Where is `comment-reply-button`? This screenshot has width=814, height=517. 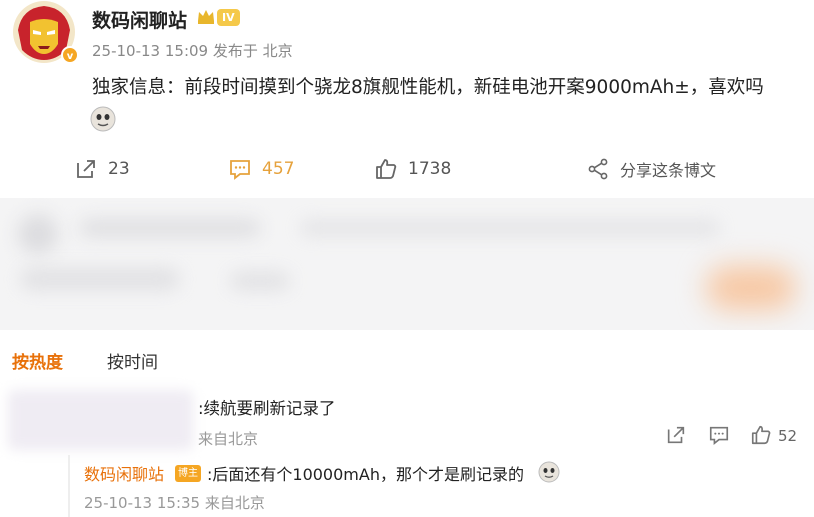 comment-reply-button is located at coordinates (719, 435).